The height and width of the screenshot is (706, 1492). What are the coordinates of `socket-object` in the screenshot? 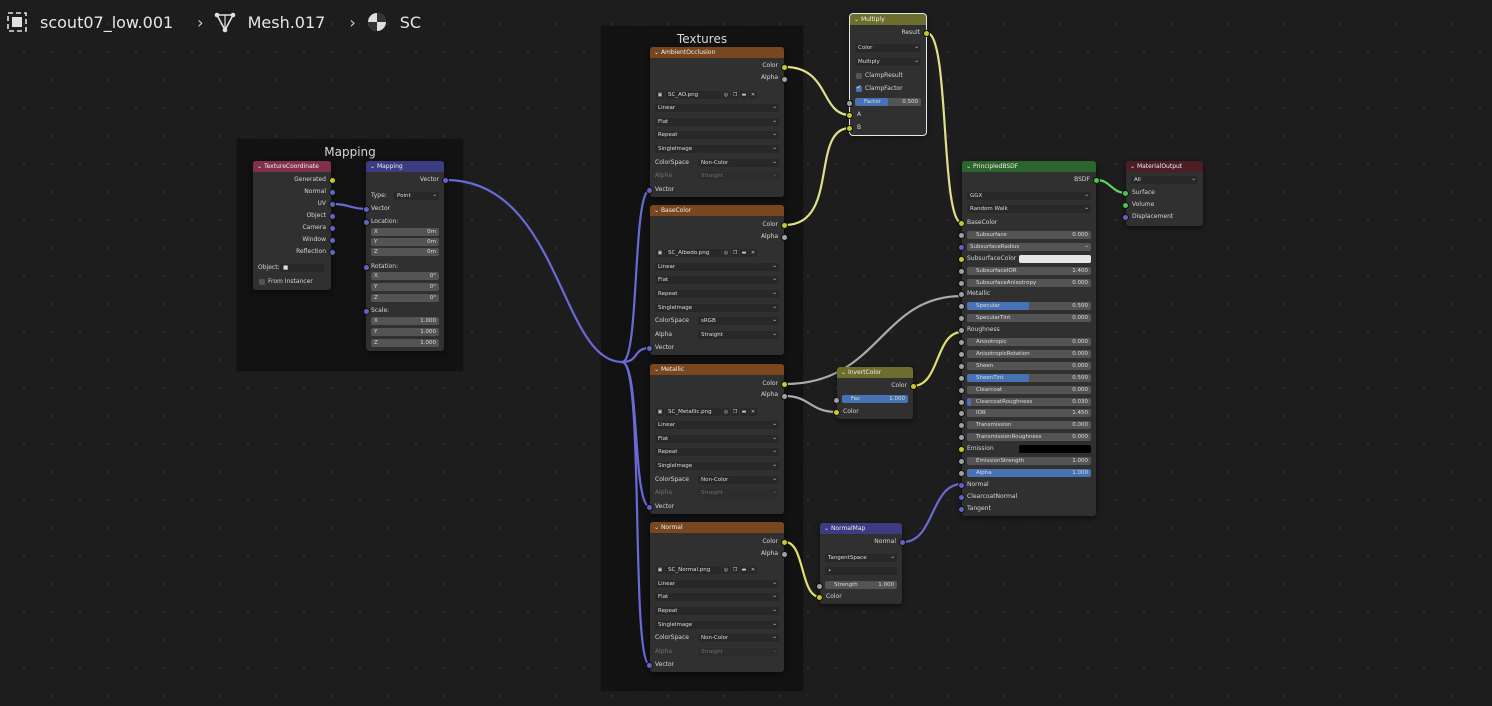 It's located at (332, 216).